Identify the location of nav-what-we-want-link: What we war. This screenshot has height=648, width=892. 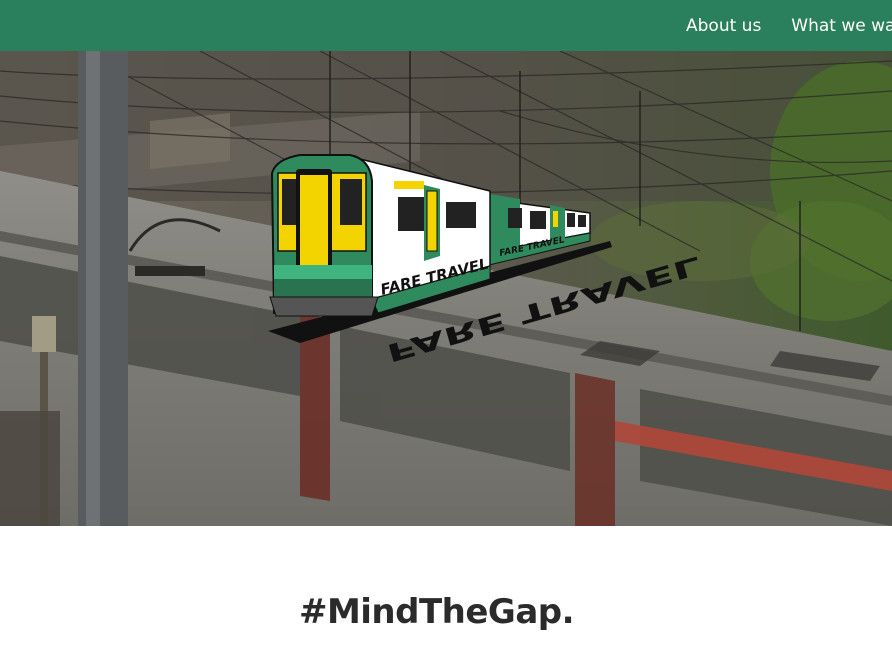
(841, 26).